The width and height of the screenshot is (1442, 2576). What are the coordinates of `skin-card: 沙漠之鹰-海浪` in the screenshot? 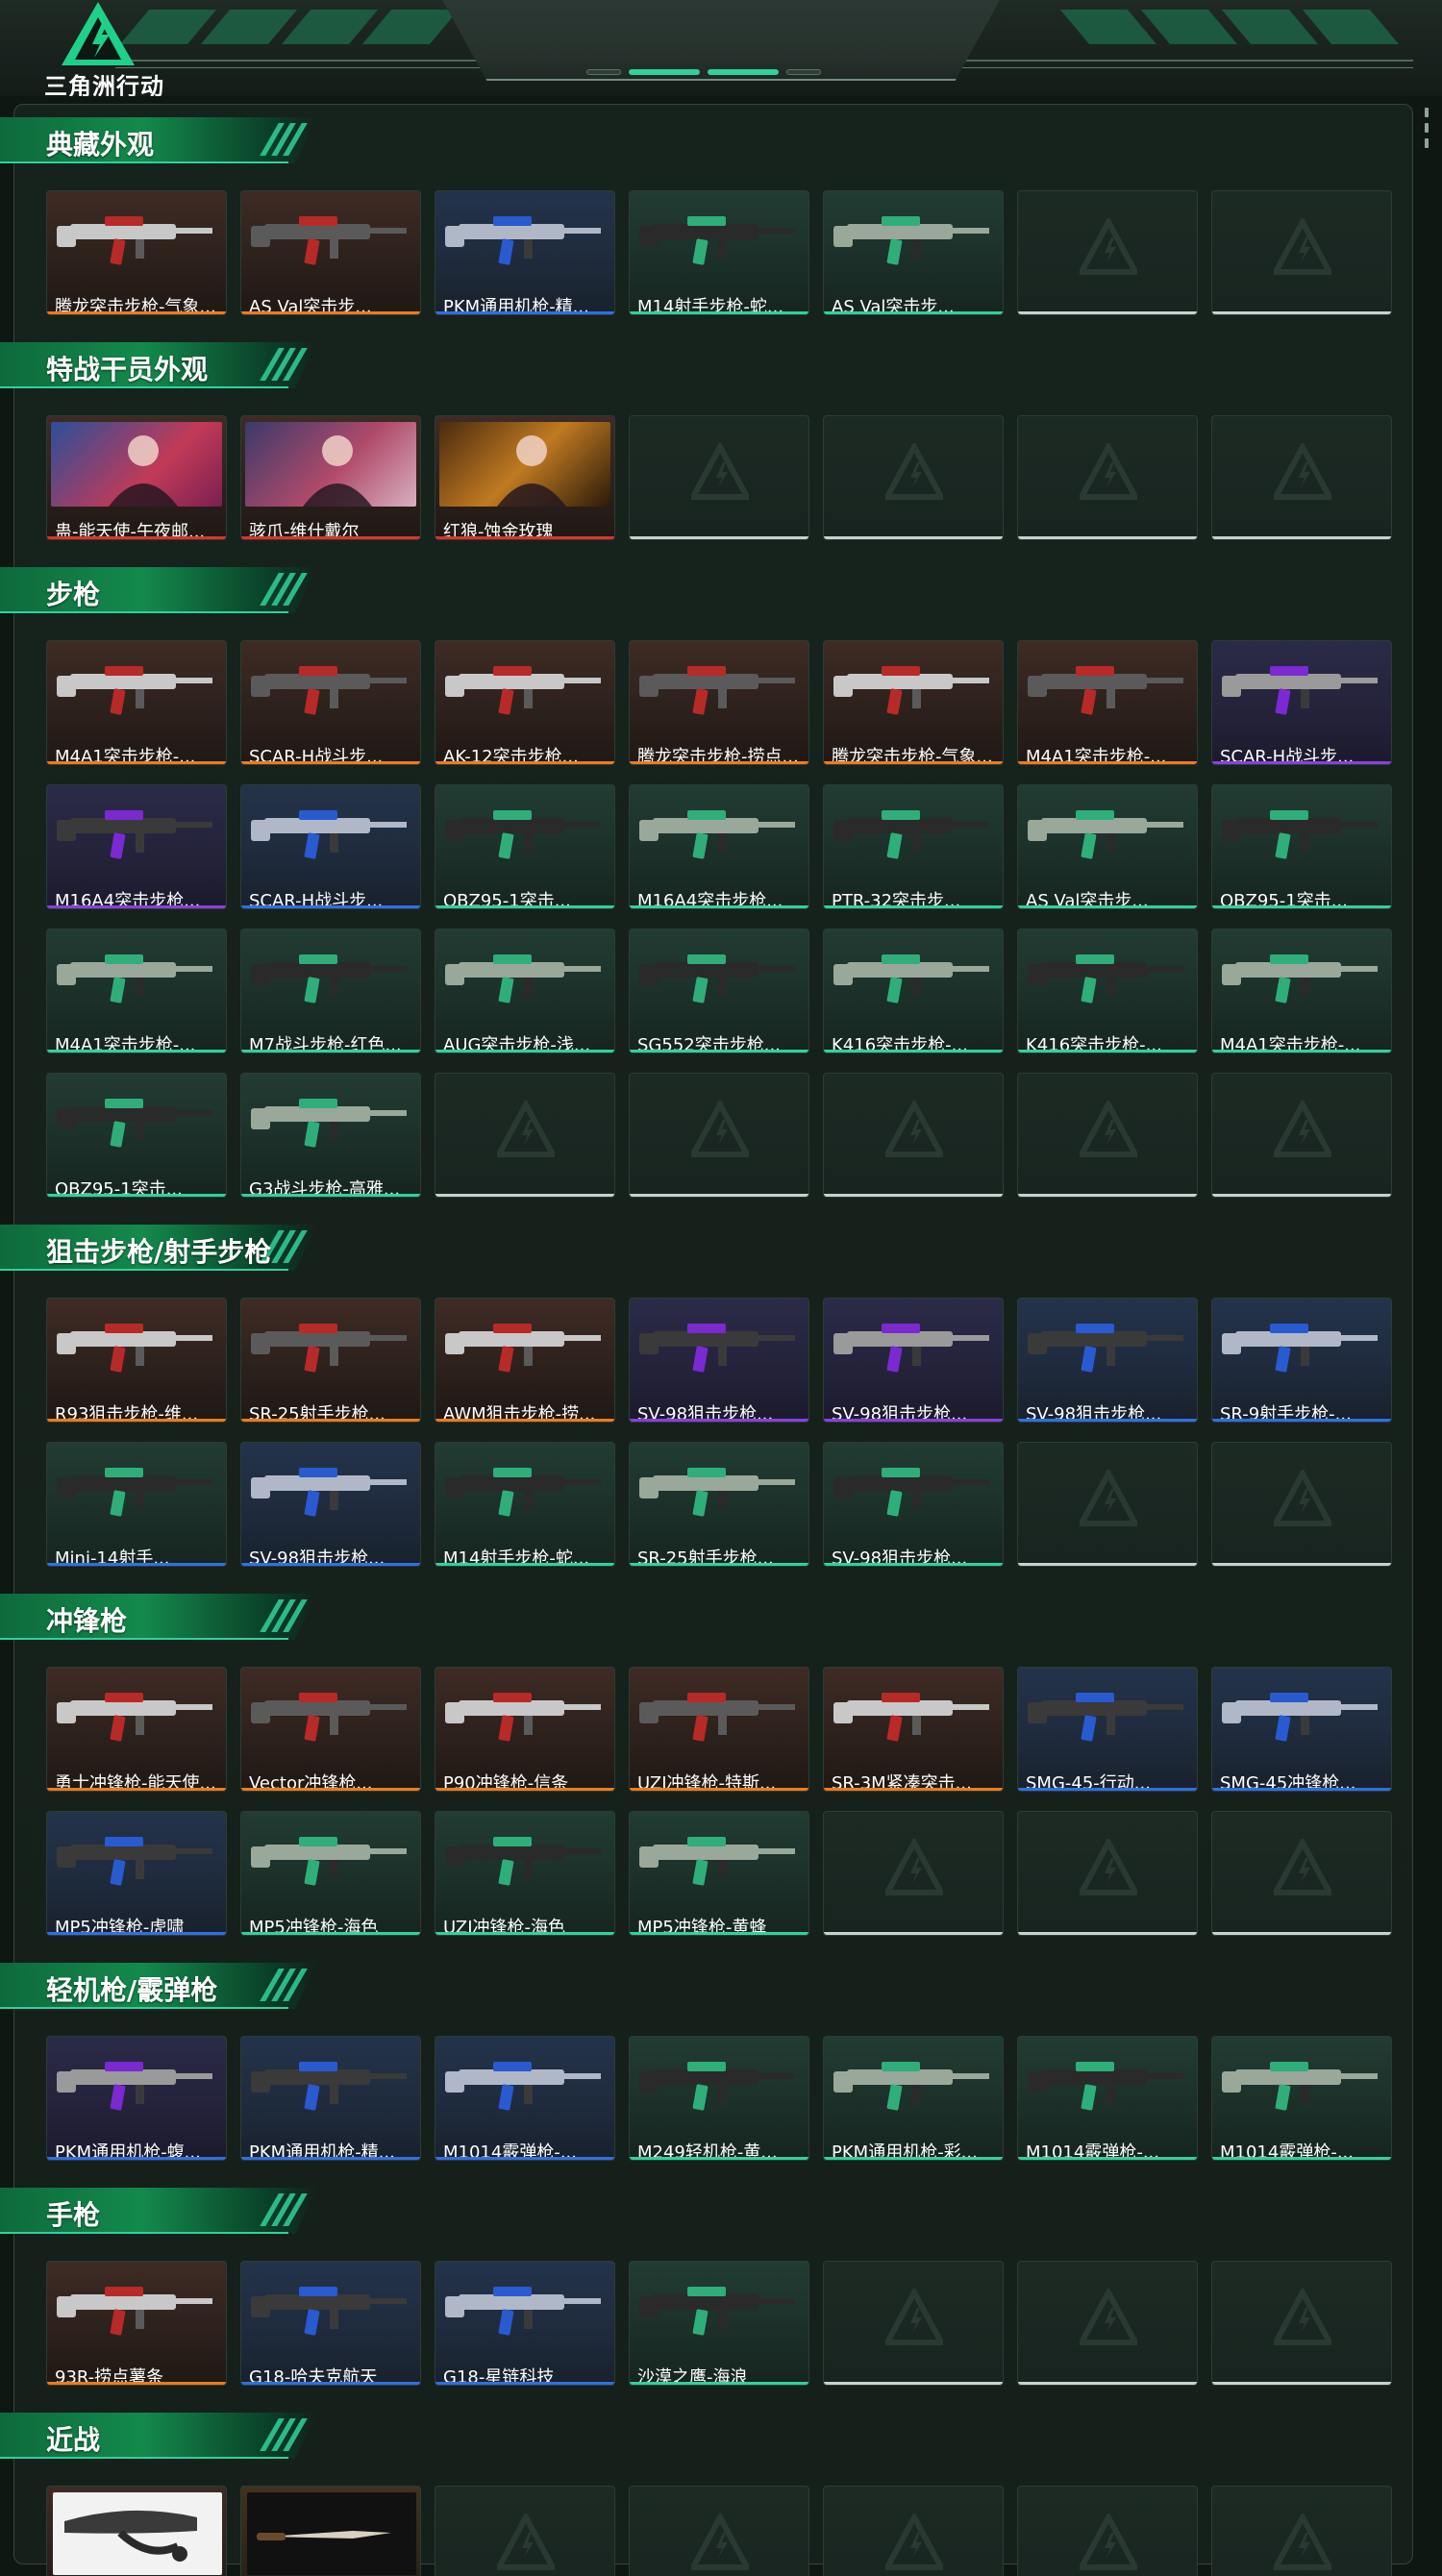 It's located at (719, 2323).